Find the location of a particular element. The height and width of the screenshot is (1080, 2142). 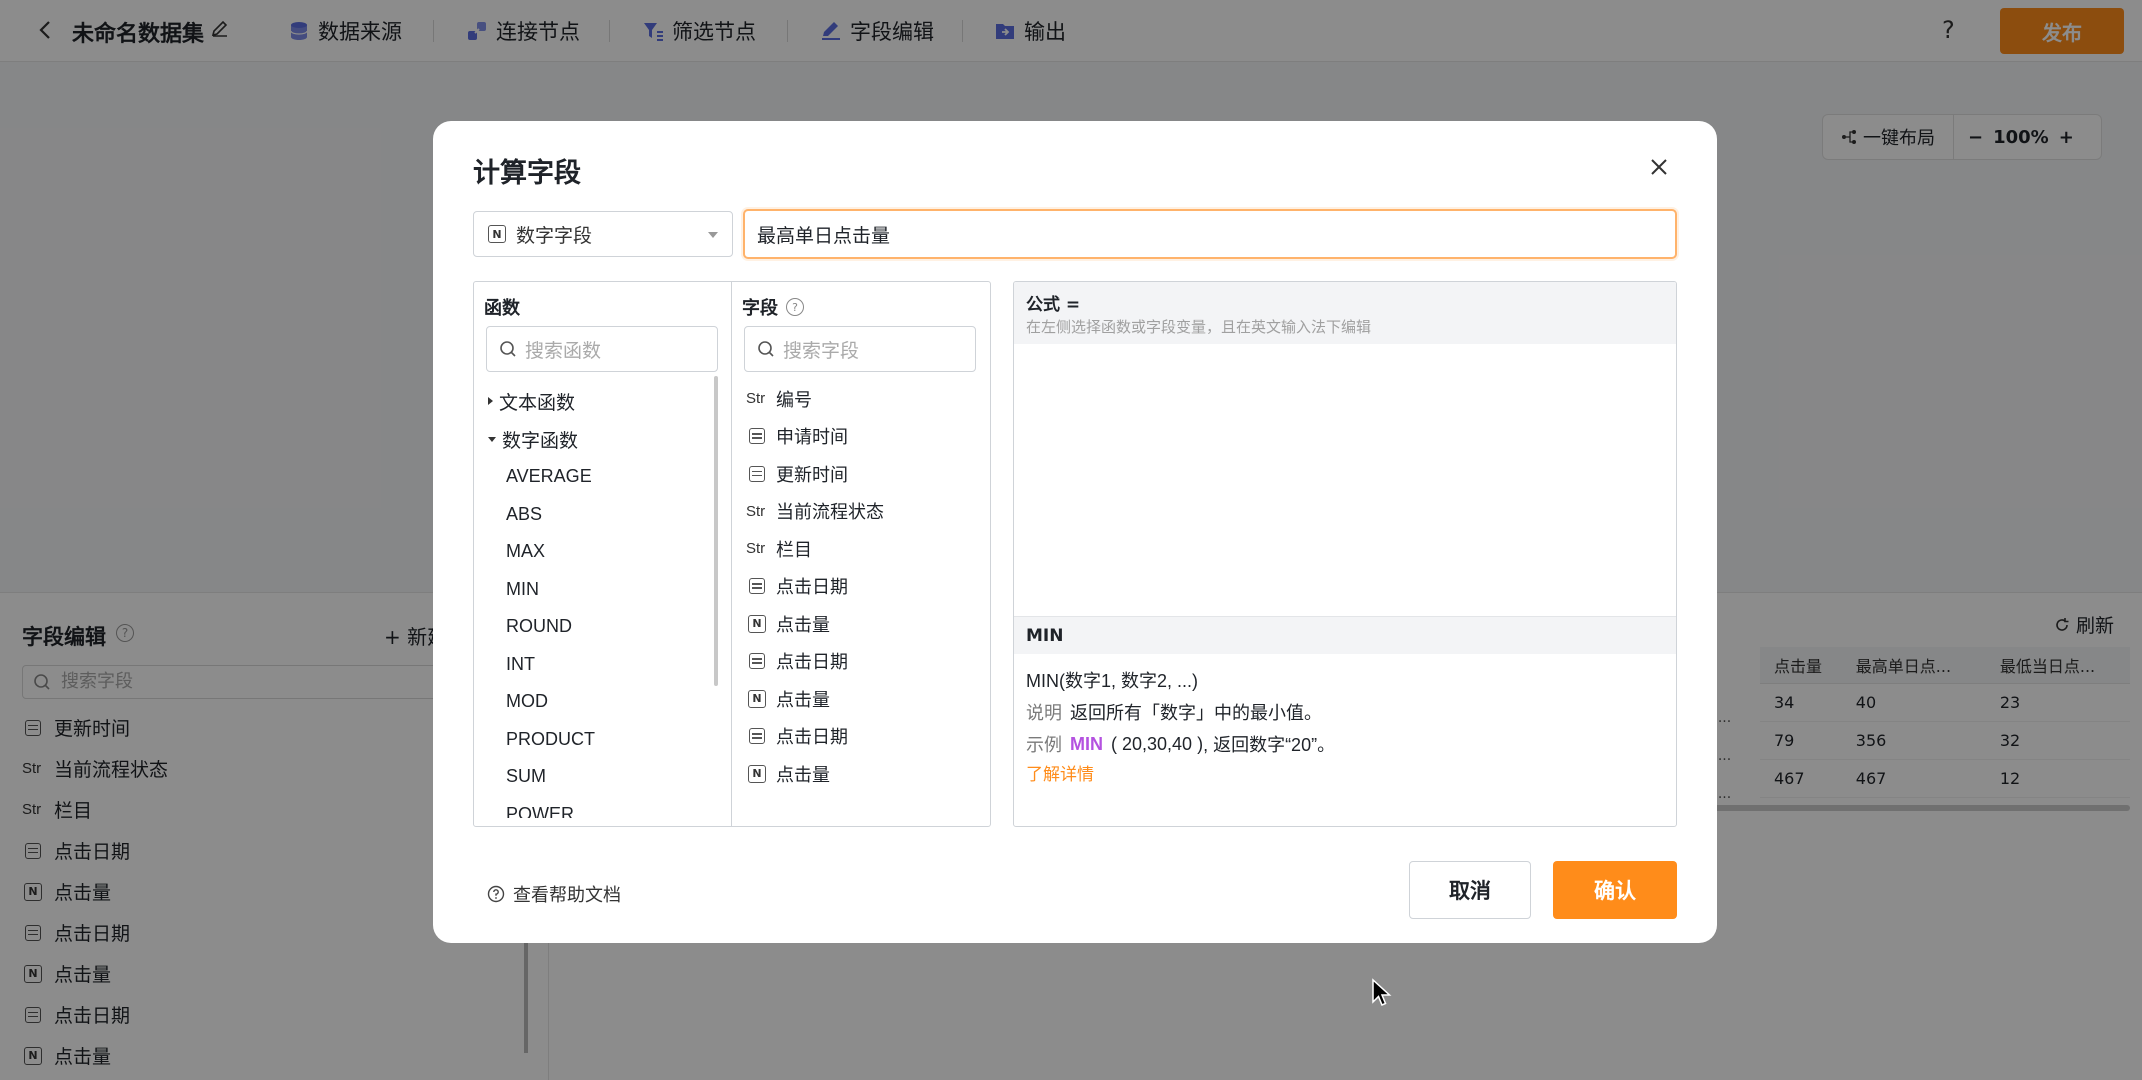

cancel-button: 取消 is located at coordinates (1470, 890).